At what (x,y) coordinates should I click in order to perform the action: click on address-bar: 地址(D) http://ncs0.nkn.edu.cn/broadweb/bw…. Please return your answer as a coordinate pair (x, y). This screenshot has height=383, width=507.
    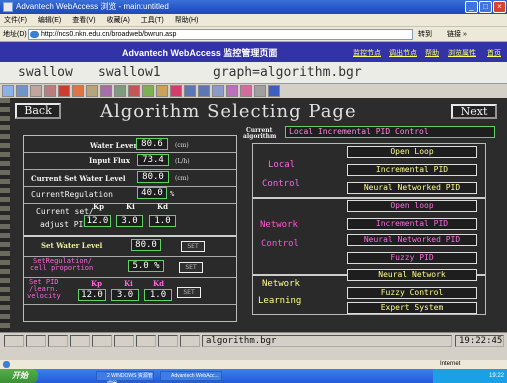
    Looking at the image, I should click on (253, 34).